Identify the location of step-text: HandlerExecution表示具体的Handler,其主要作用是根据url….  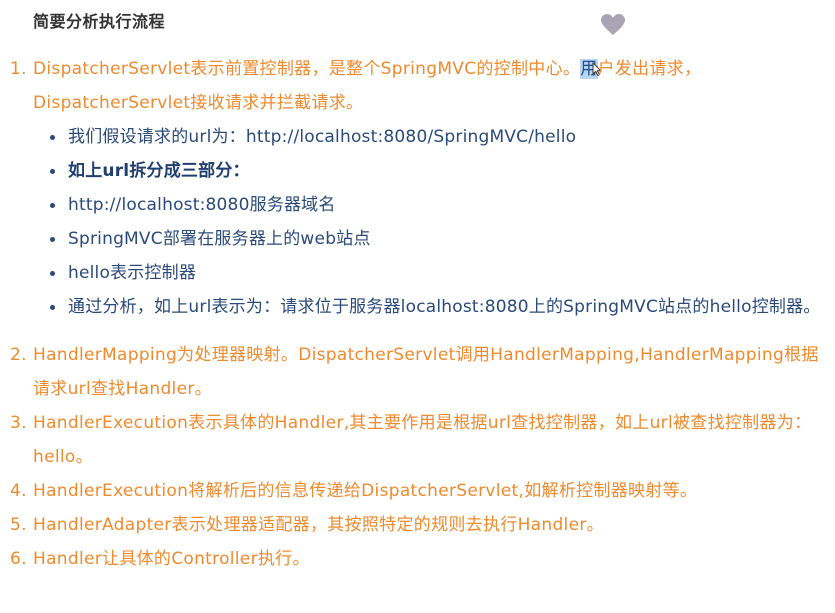
(422, 440).